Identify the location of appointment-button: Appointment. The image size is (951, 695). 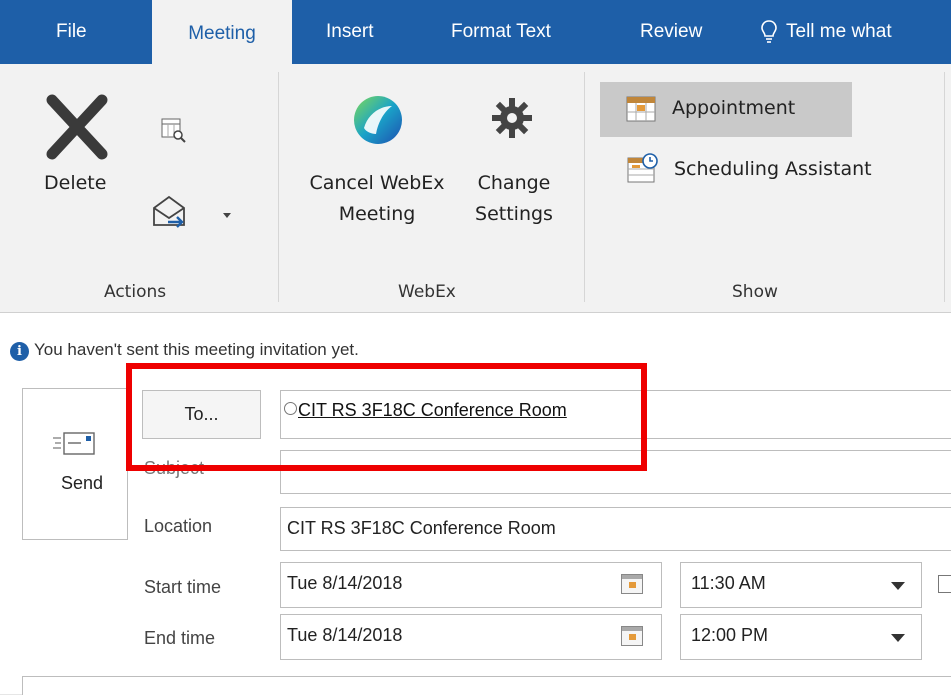
(726, 109).